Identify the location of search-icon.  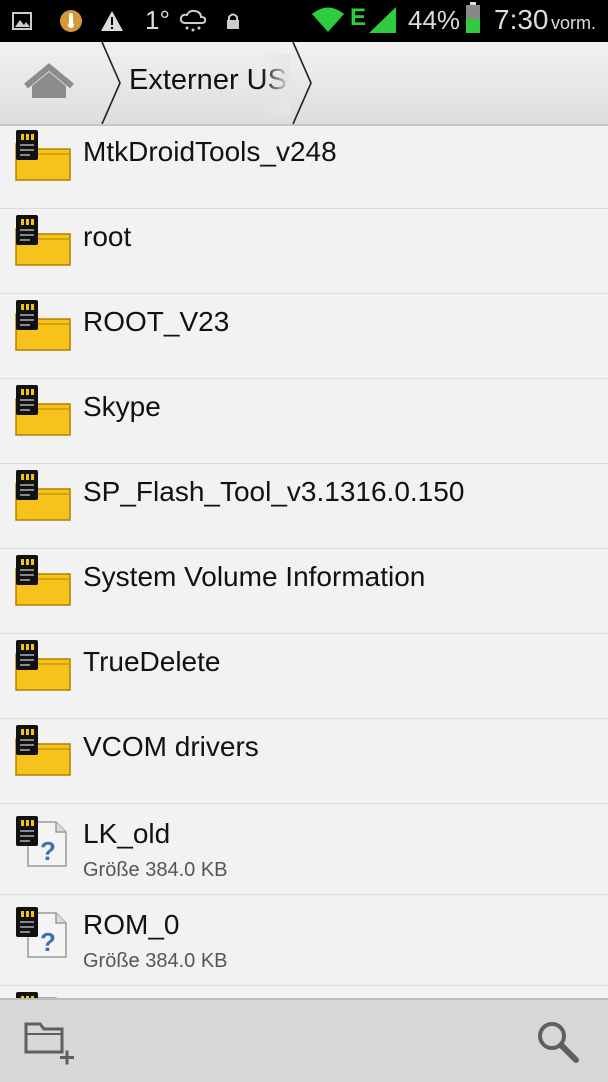
(558, 1042).